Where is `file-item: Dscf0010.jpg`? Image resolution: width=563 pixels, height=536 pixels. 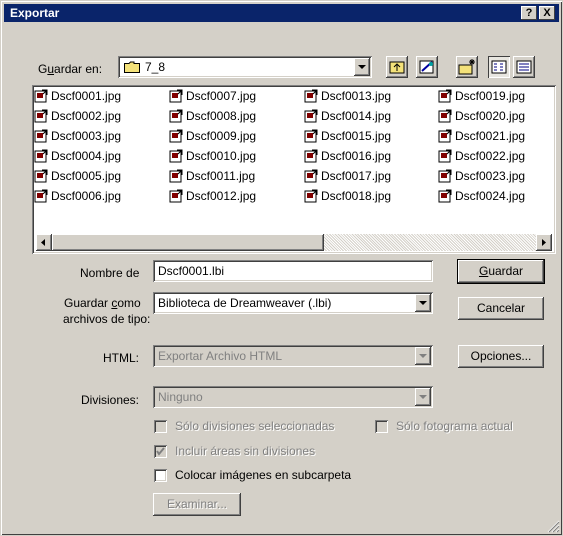
file-item: Dscf0010.jpg is located at coordinates (212, 156).